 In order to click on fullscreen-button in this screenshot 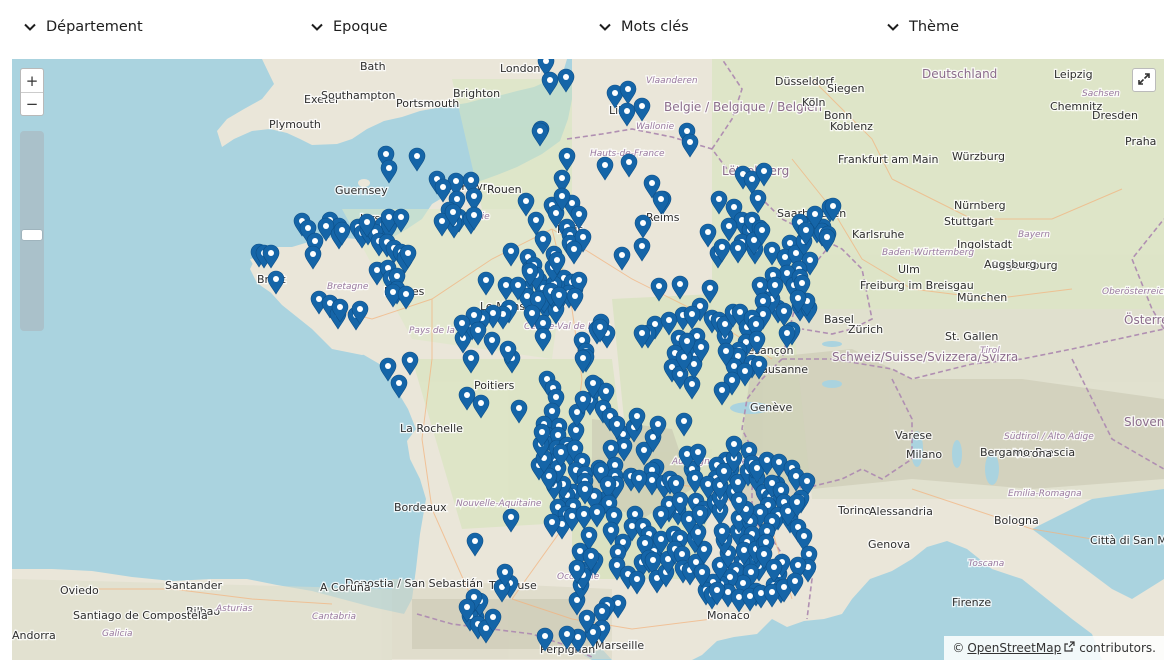, I will do `click(1144, 80)`.